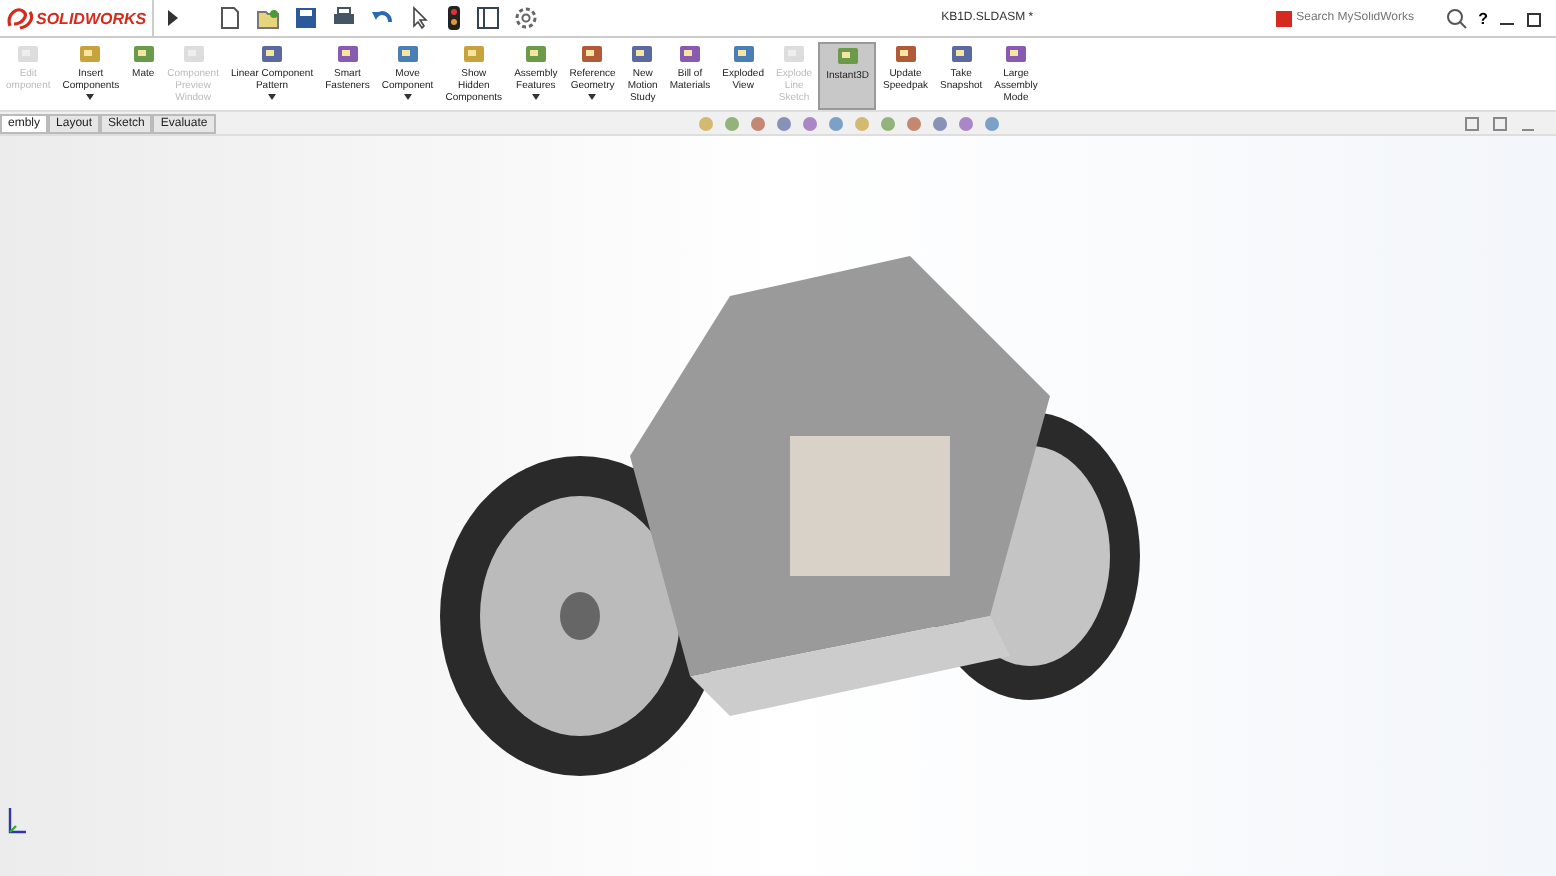 The width and height of the screenshot is (1556, 876). Describe the element at coordinates (488, 18) in the screenshot. I see `file-properties-icon` at that location.